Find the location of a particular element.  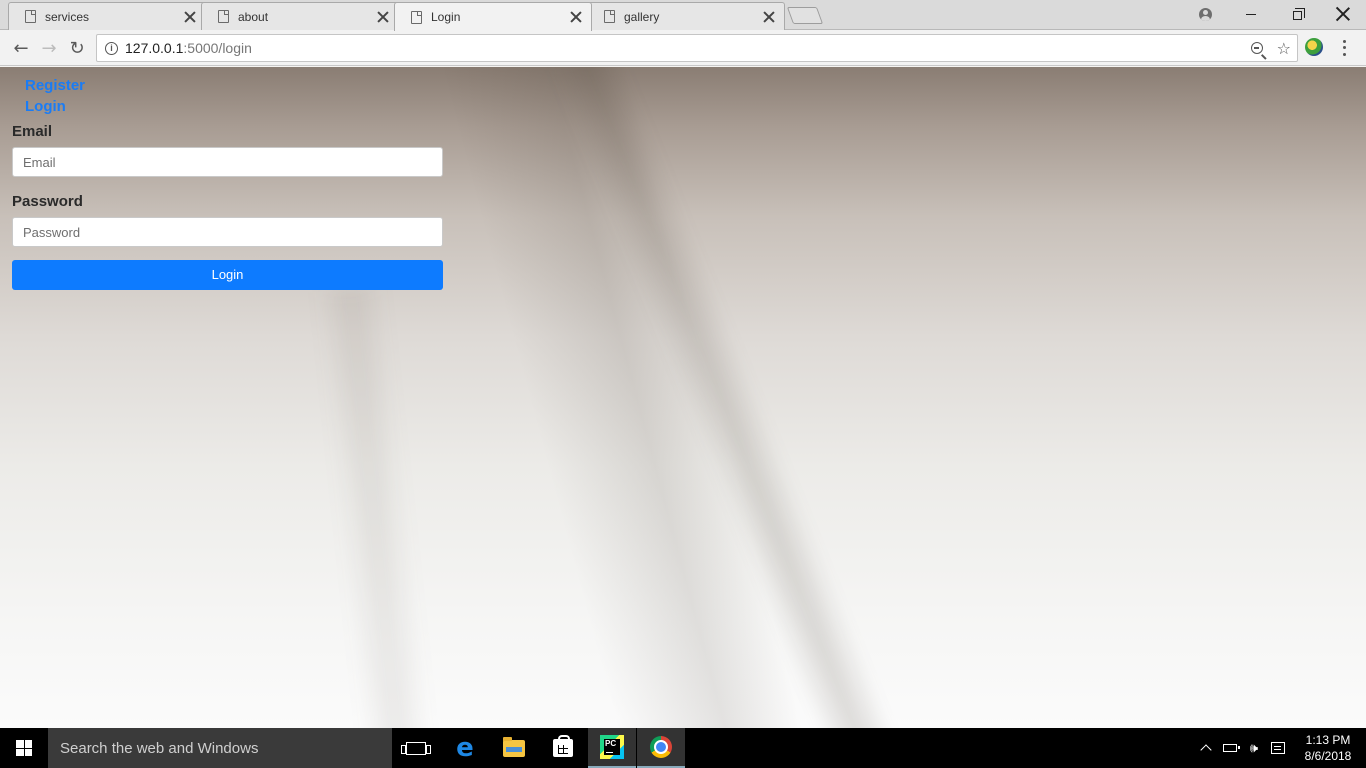

chevron-up-icon is located at coordinates (1206, 750).